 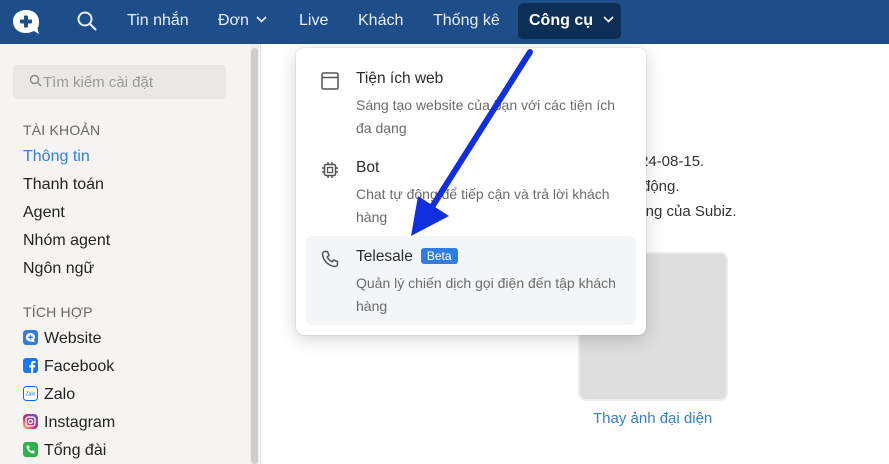 What do you see at coordinates (652, 418) in the screenshot?
I see `change-avatar-link: Thay ảnh đại diện` at bounding box center [652, 418].